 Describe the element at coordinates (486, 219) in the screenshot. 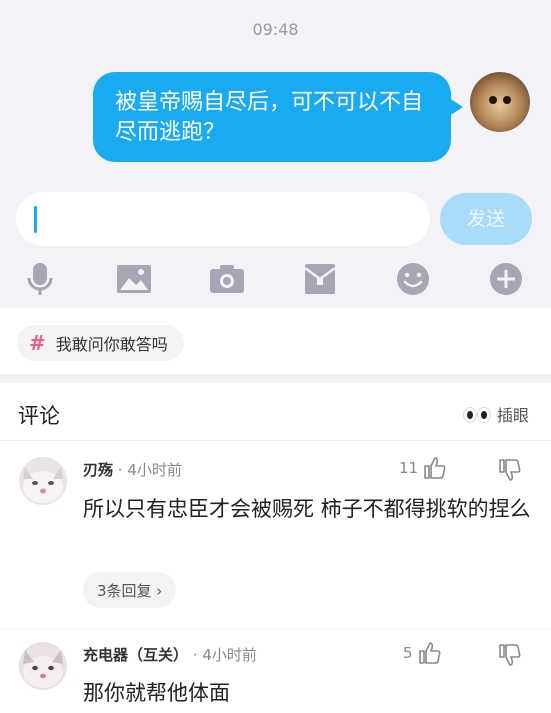

I see `send-button: 发送` at that location.